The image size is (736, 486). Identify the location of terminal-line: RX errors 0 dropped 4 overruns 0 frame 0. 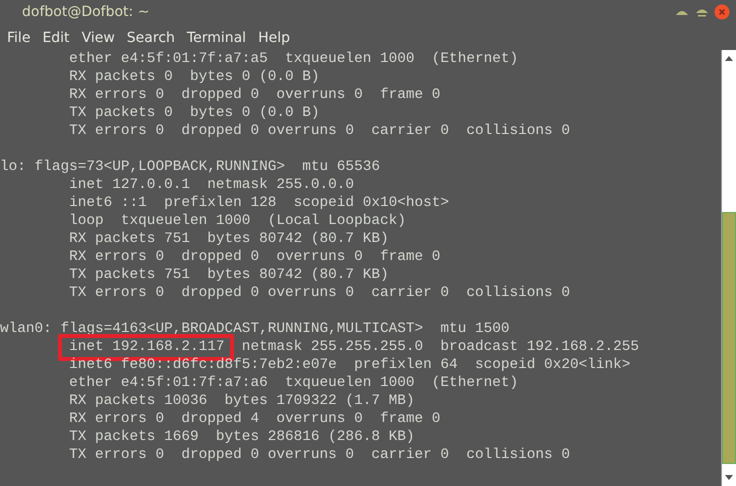
(255, 419).